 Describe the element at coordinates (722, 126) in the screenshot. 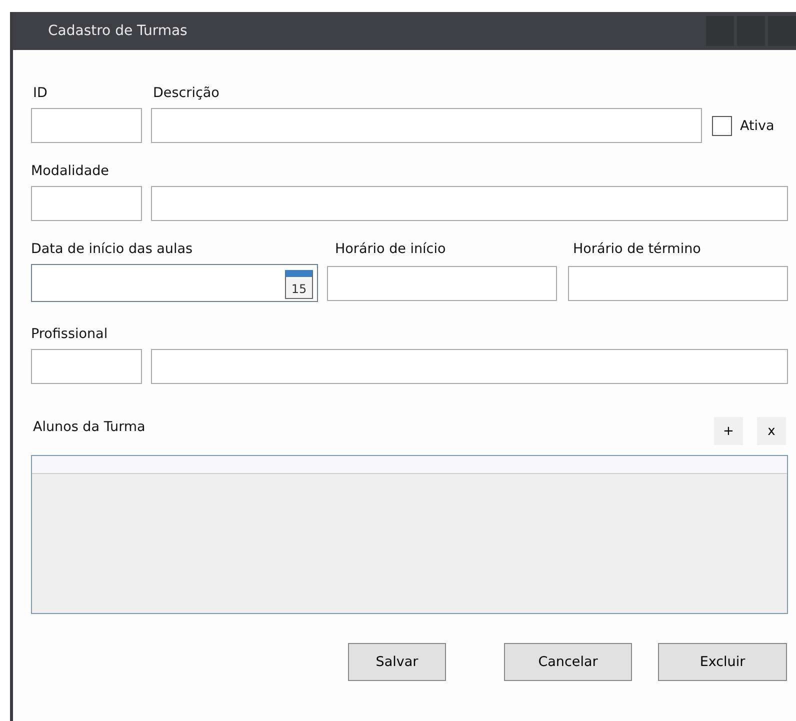

I see `checkbox` at that location.